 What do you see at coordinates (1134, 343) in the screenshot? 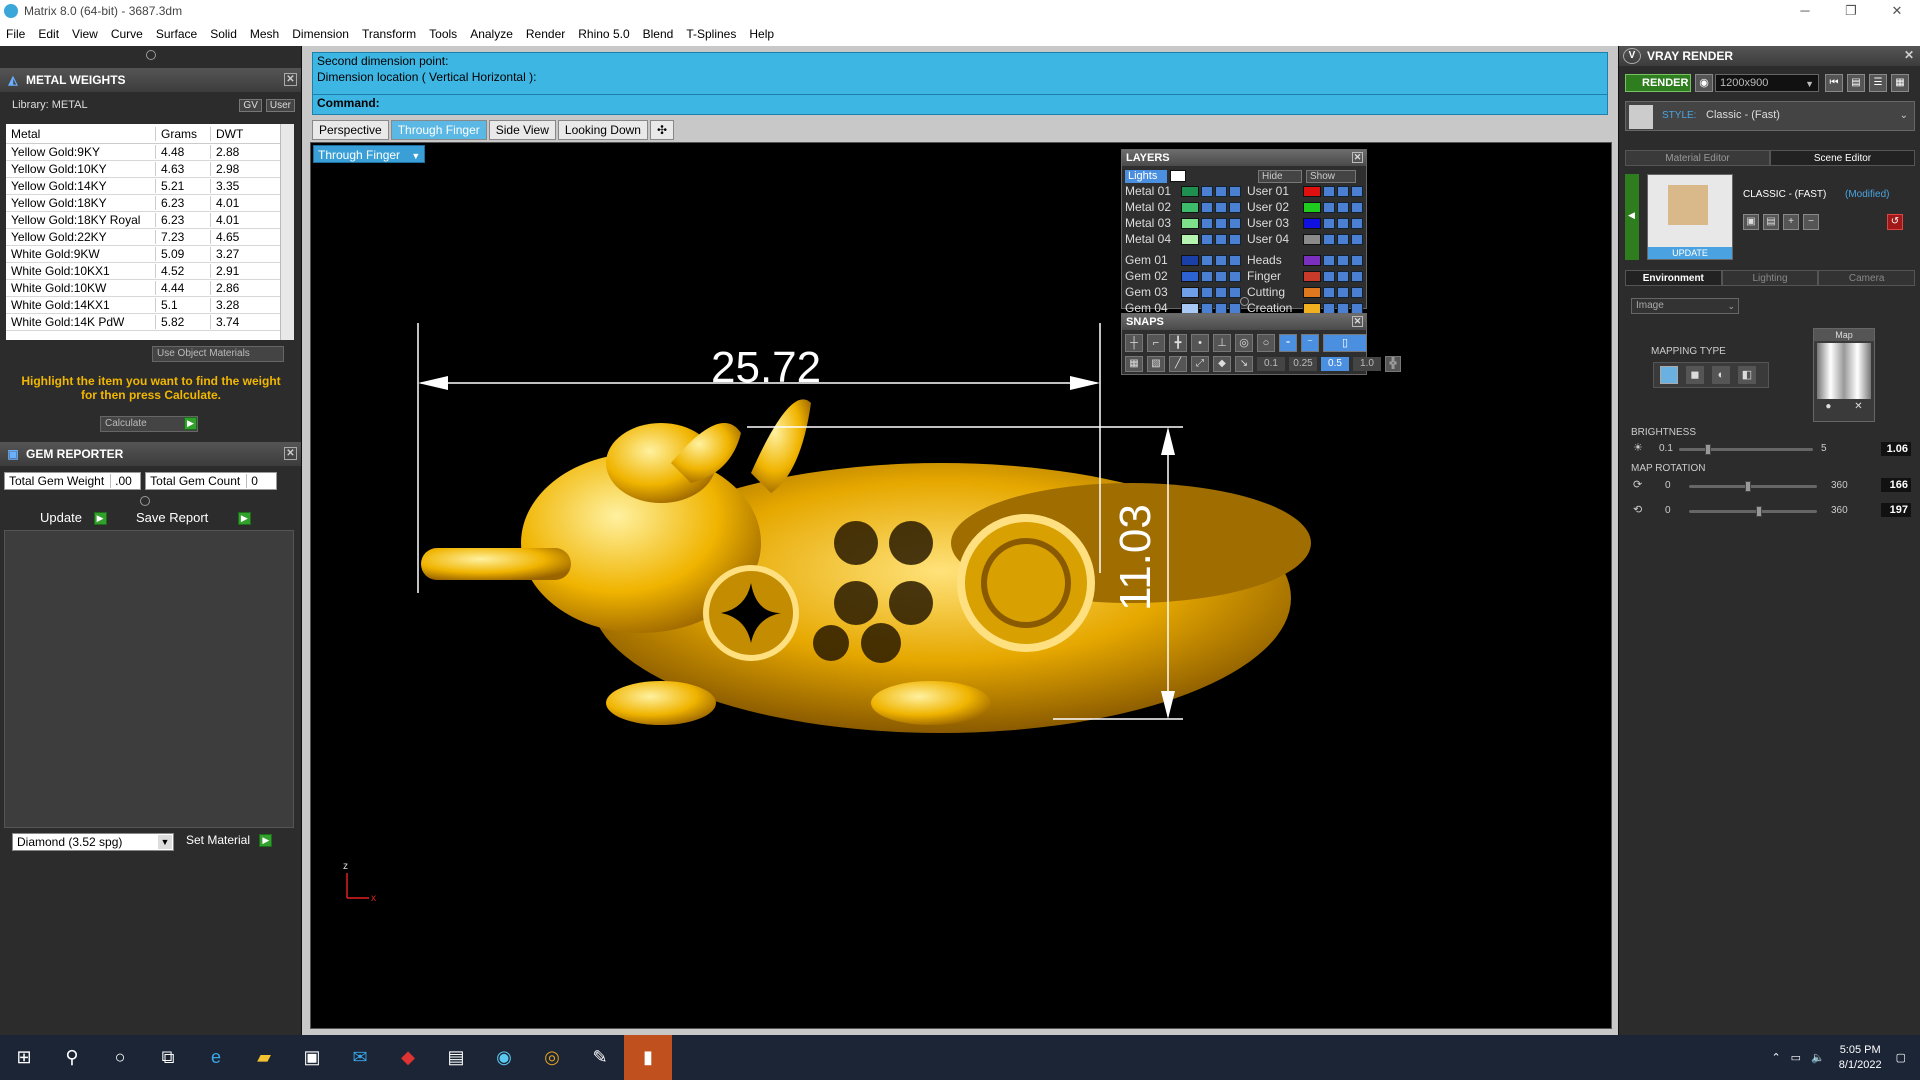
I see `snap-grid-icon: ┼` at bounding box center [1134, 343].